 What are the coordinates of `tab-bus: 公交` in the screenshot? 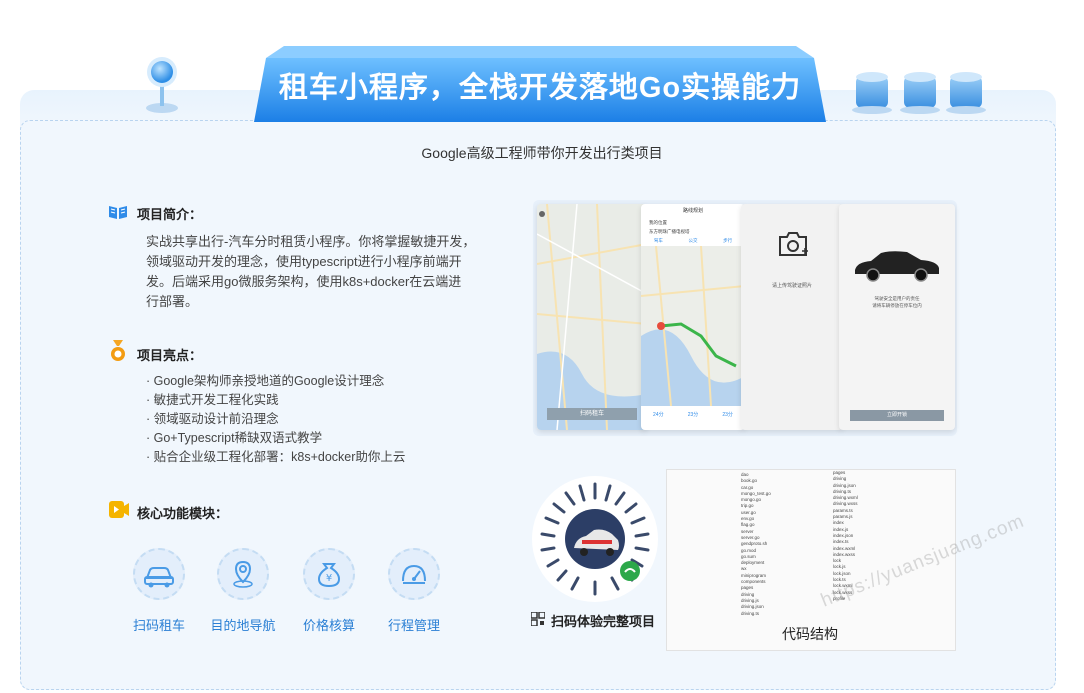 It's located at (692, 241).